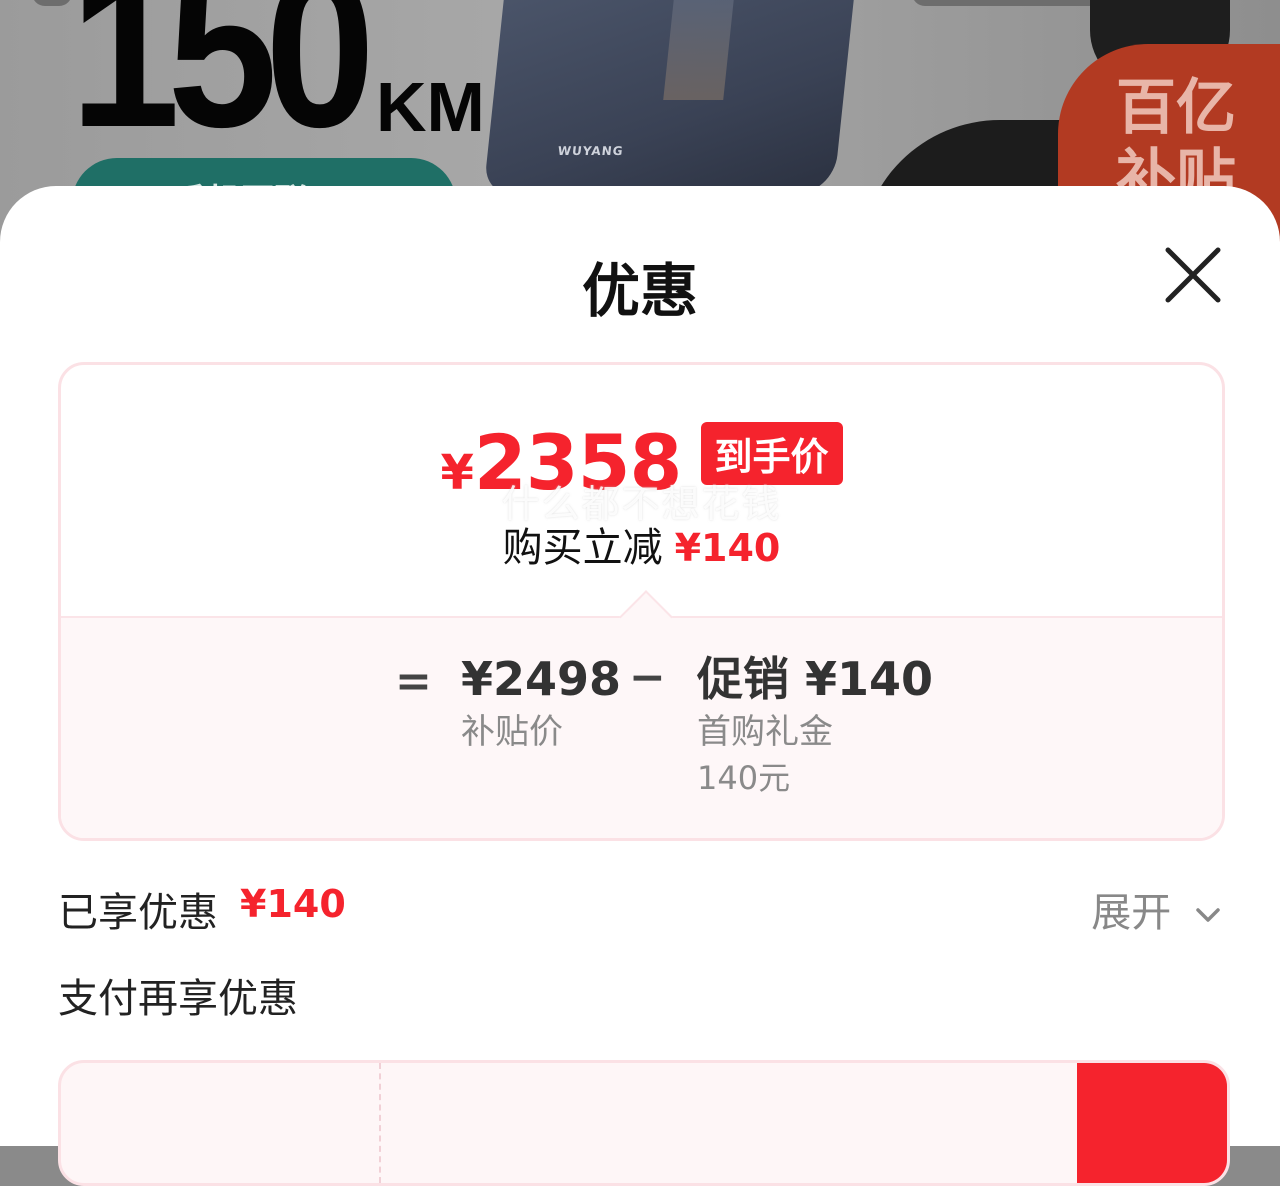  I want to click on enjoyed-discount-row: 已享优惠 ¥140 展开, so click(641, 908).